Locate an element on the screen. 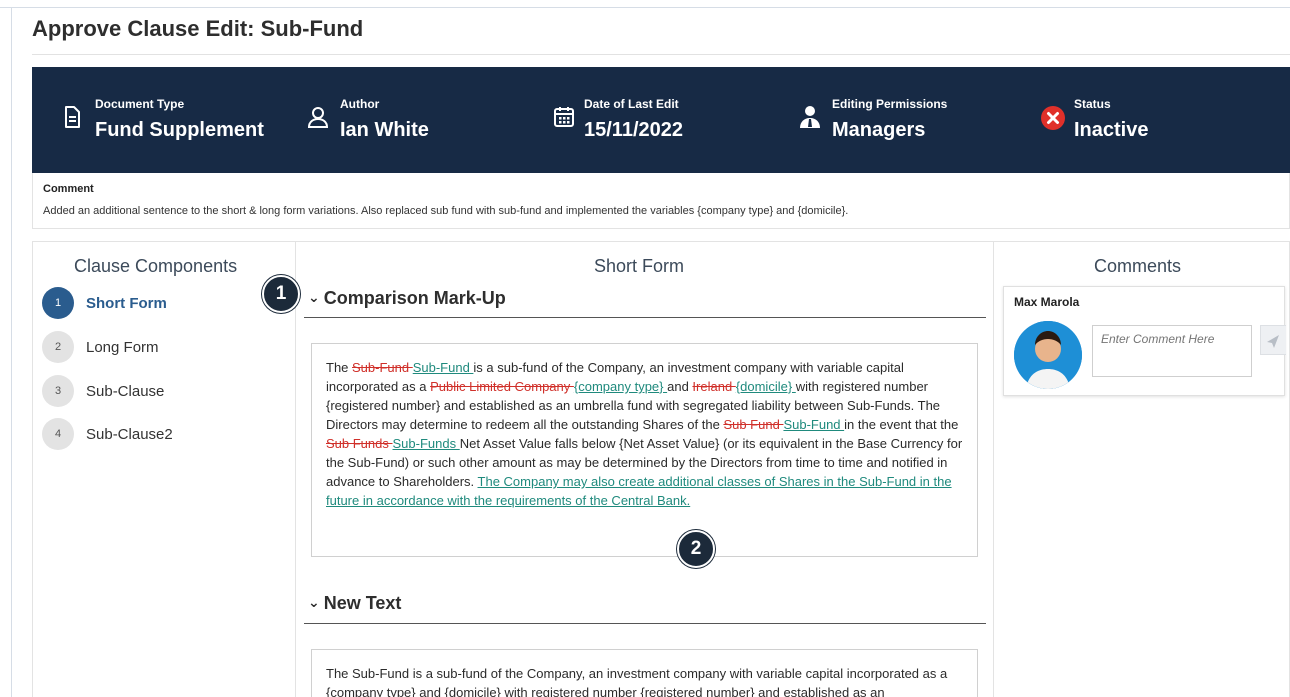 This screenshot has height=697, width=1290. avatar-image is located at coordinates (1048, 355).